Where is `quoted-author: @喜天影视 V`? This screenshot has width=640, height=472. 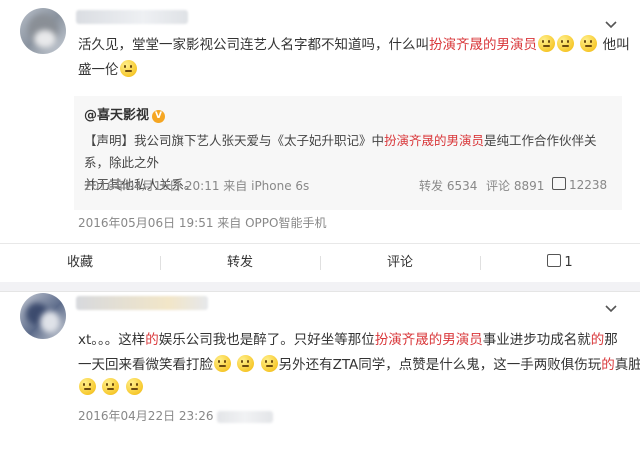 quoted-author: @喜天影视 V is located at coordinates (125, 113).